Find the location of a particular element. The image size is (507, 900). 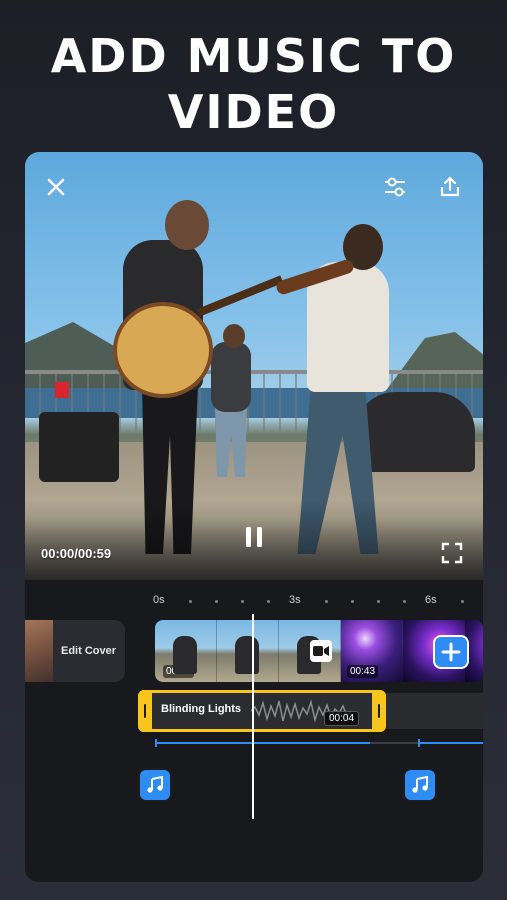

share-icon is located at coordinates (450, 186).